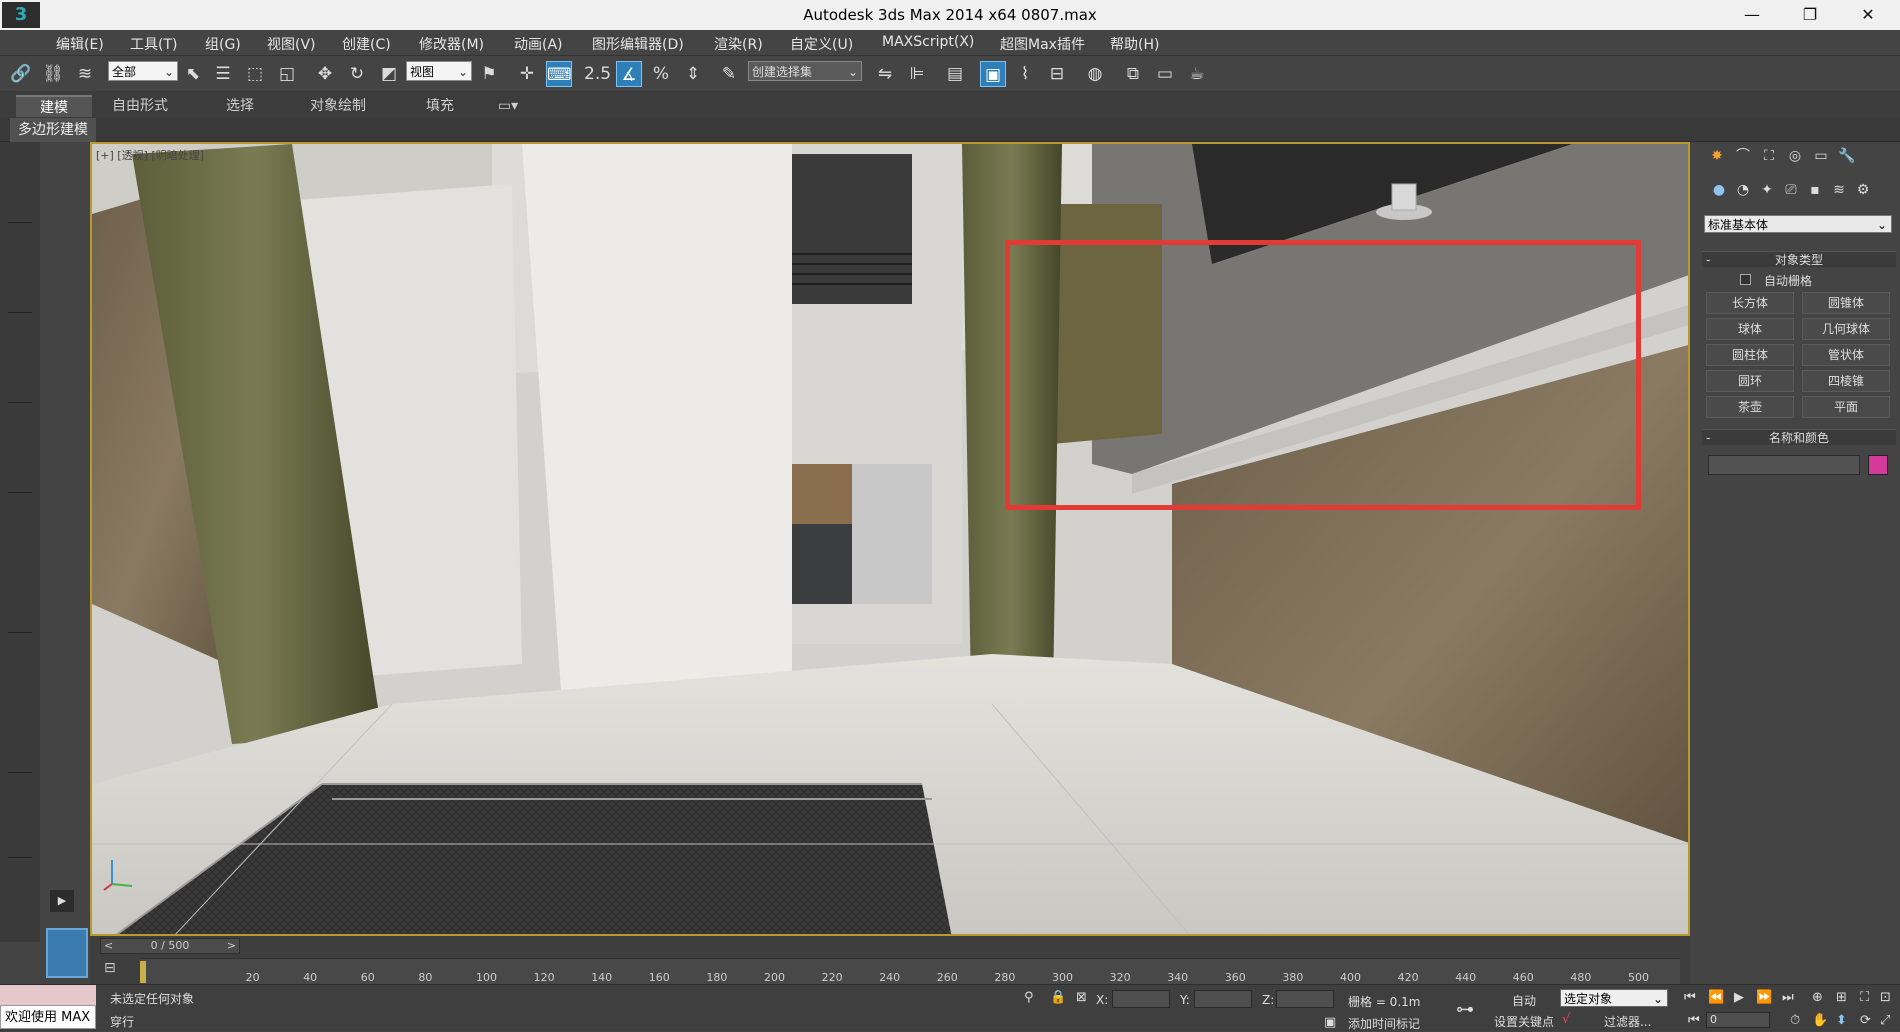 This screenshot has height=1032, width=1900. I want to click on menu-customize: 自定义(U), so click(821, 44).